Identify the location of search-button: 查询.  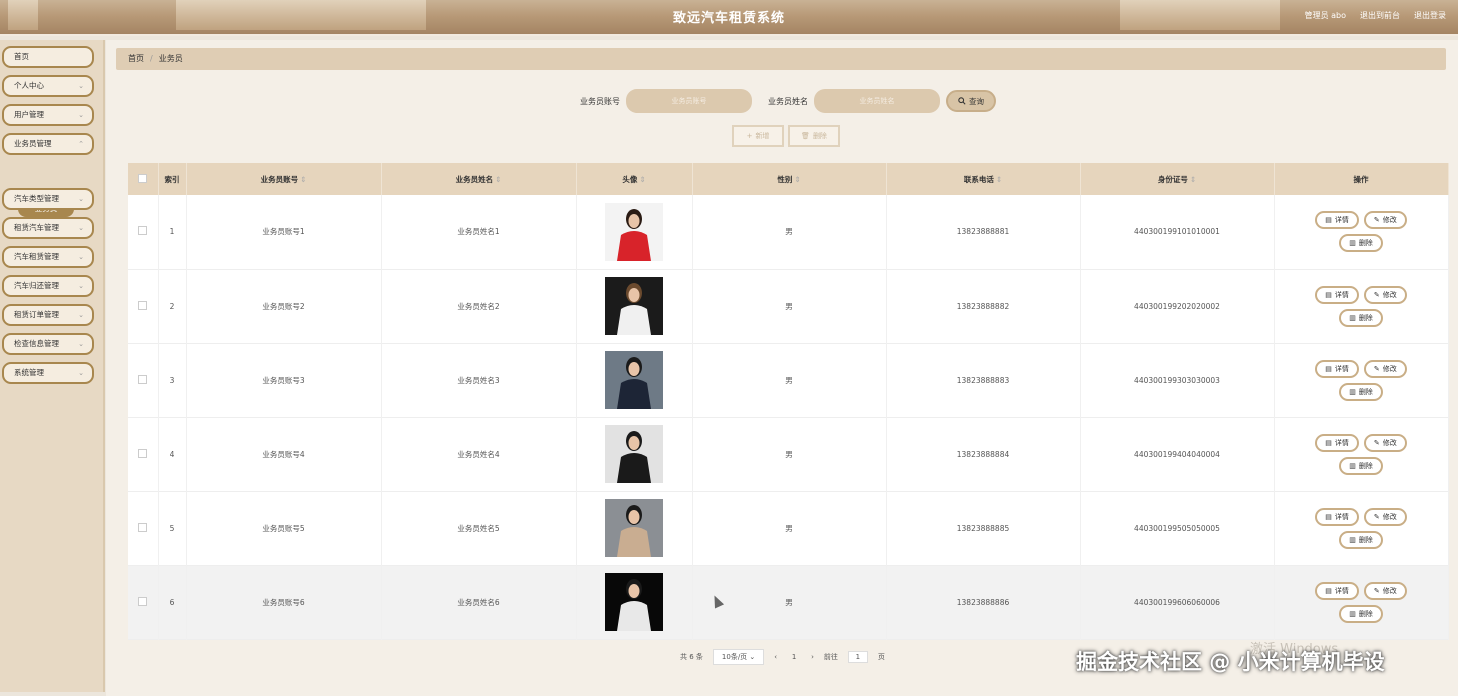
(971, 101).